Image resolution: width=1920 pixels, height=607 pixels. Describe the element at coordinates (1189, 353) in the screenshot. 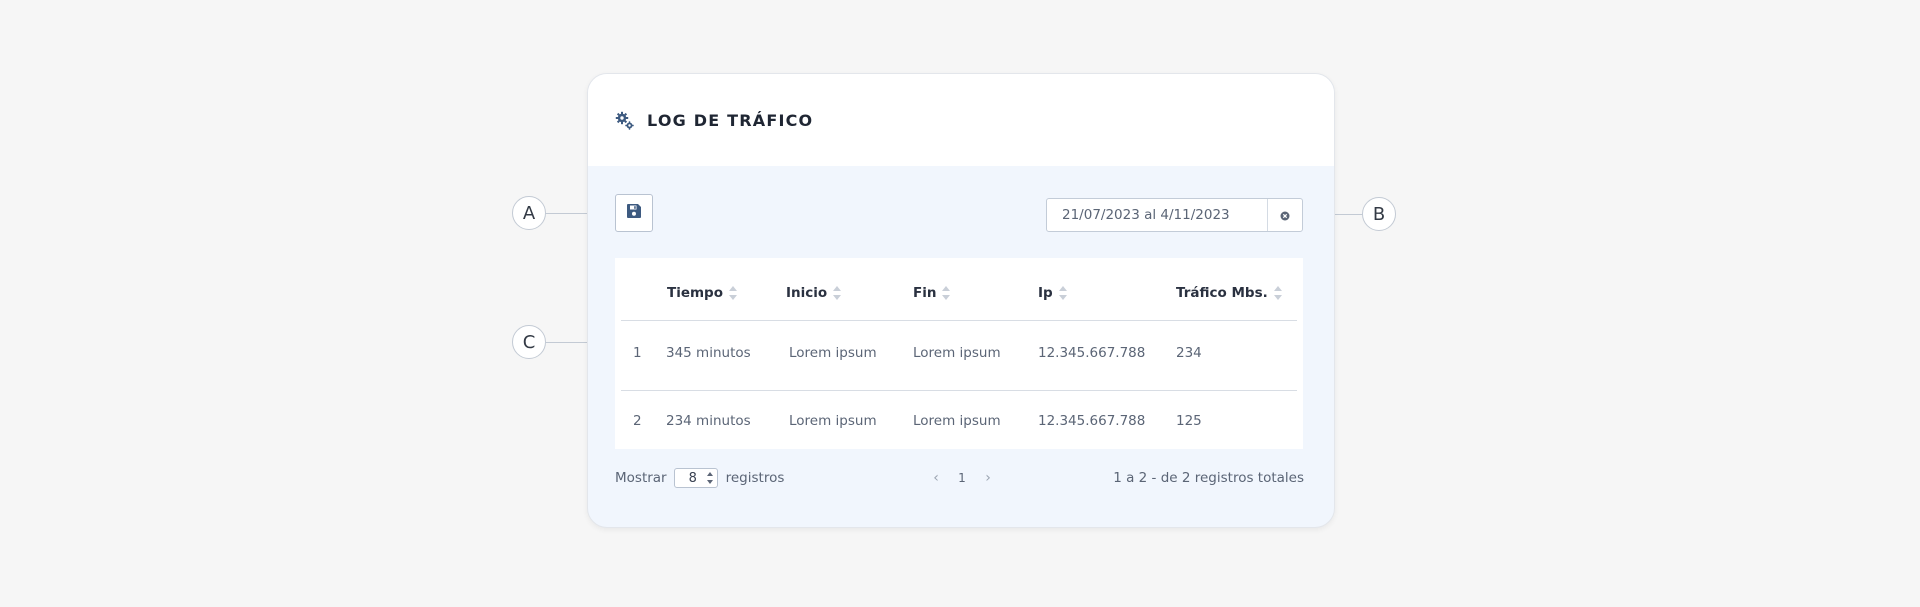

I see `cell-trafico: 234` at that location.